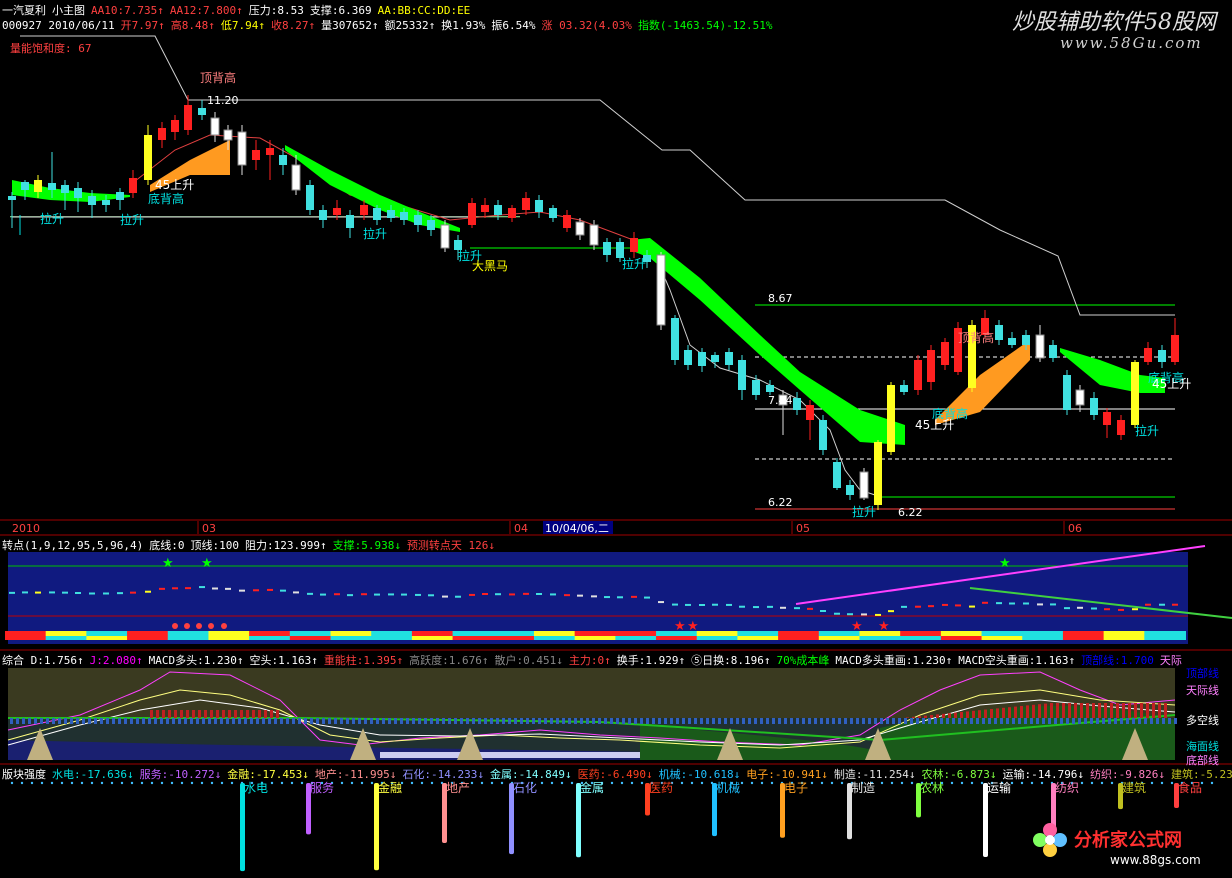 The image size is (1232, 878). What do you see at coordinates (390, 787) in the screenshot?
I see `sector-label-2: 金融` at bounding box center [390, 787].